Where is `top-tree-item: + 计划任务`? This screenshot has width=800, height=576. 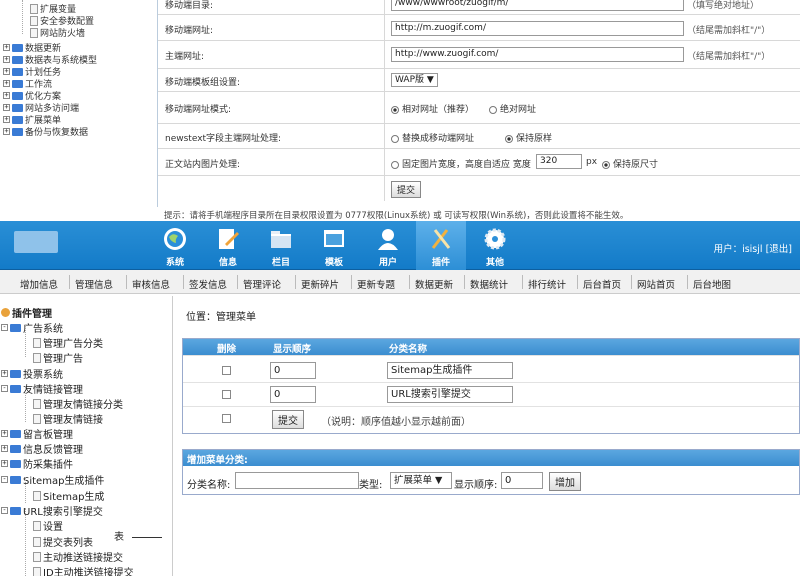 top-tree-item: + 计划任务 is located at coordinates (32, 72).